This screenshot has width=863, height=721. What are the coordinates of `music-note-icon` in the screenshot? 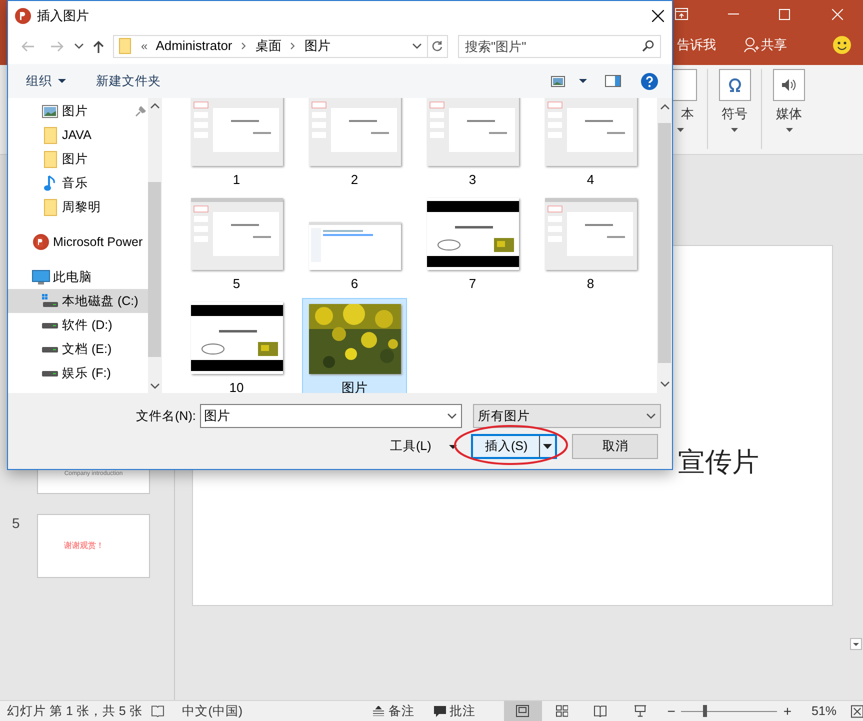 It's located at (50, 183).